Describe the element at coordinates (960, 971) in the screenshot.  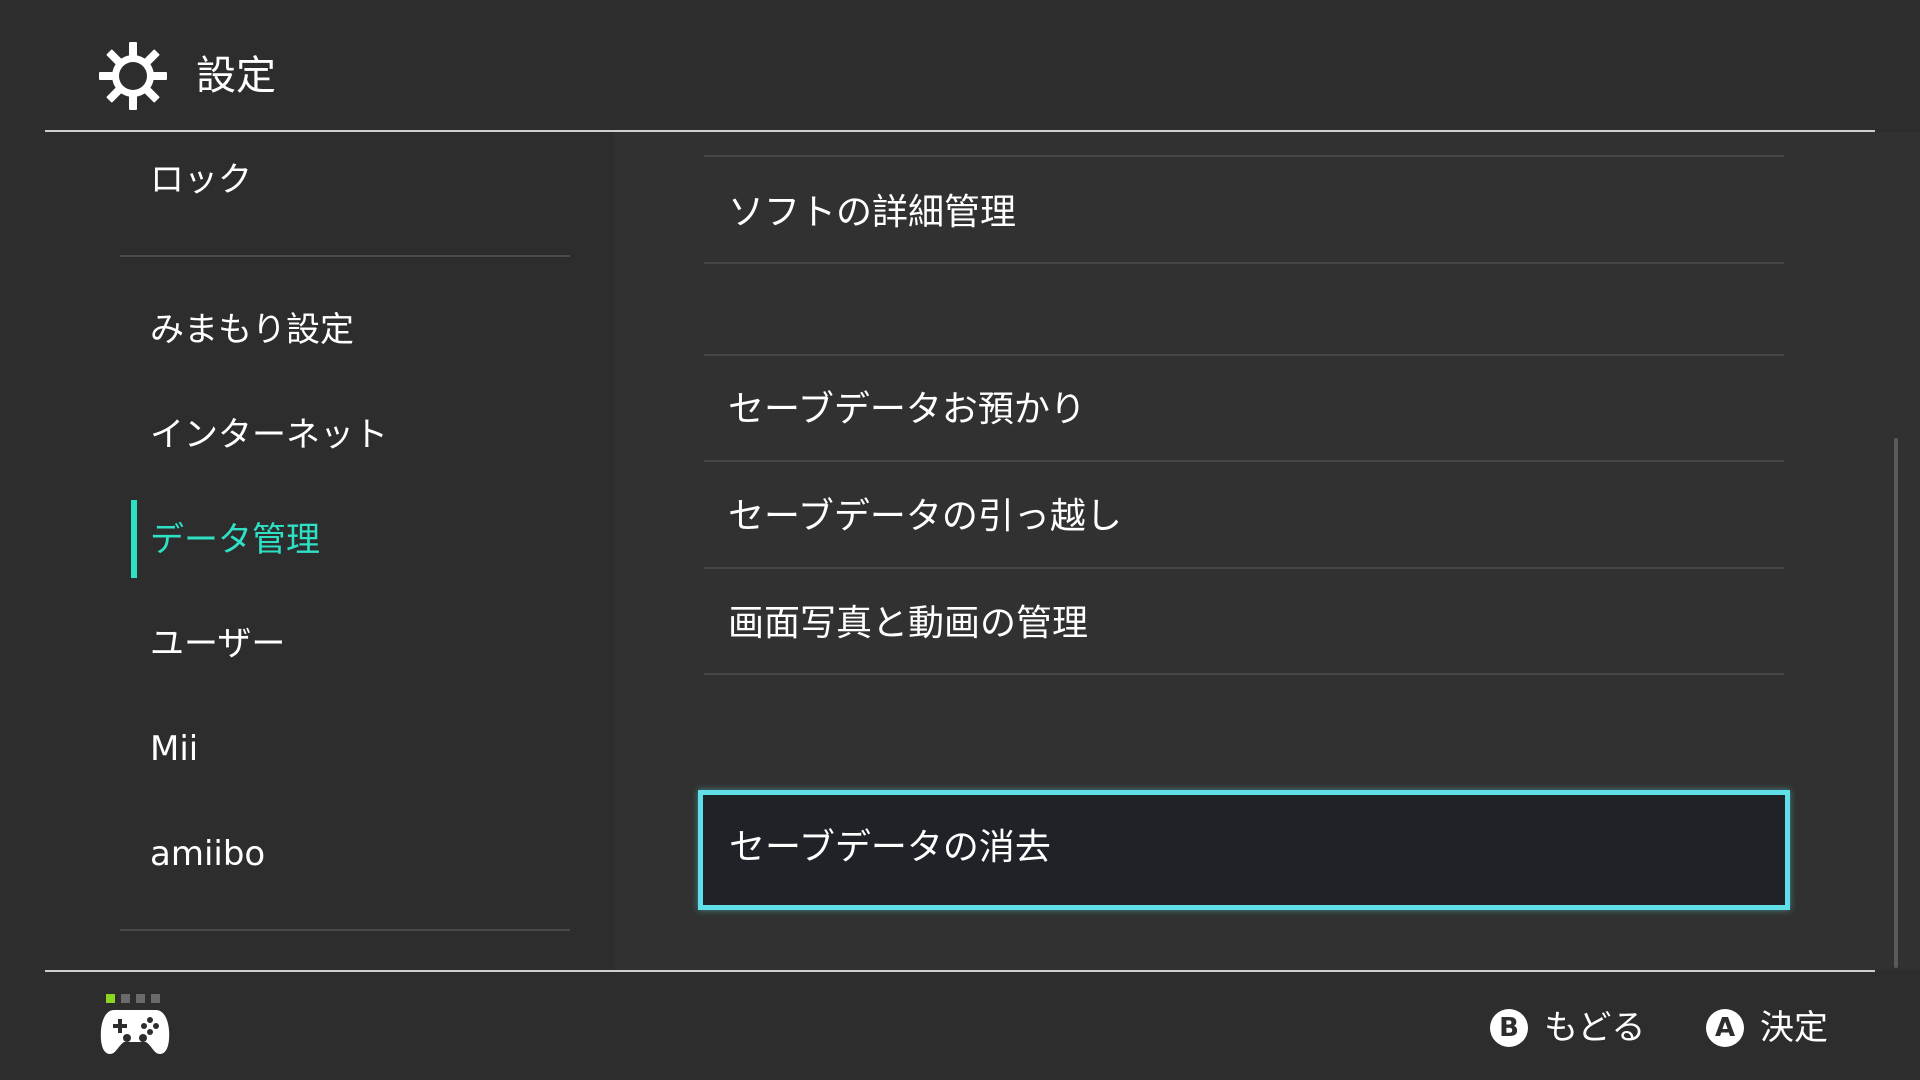
I see `footer-divider` at that location.